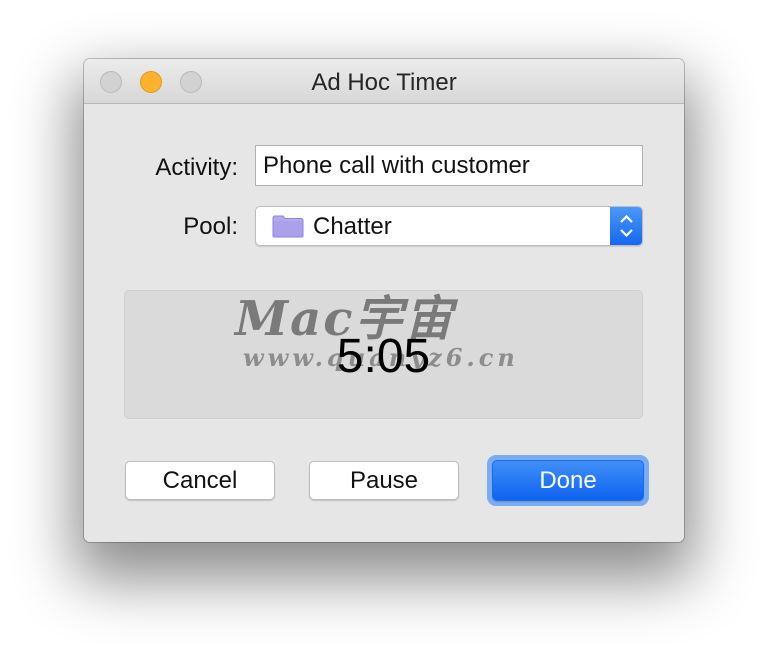 Image resolution: width=768 pixels, height=650 pixels. I want to click on done-button: Done, so click(568, 480).